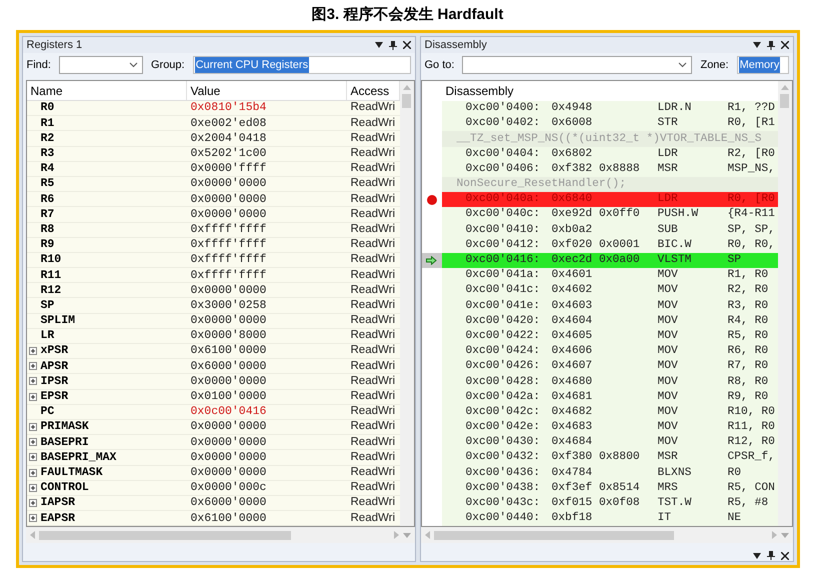  What do you see at coordinates (213, 518) in the screenshot?
I see `register-row: EAPSR 0x6100'0000 ReadWri` at bounding box center [213, 518].